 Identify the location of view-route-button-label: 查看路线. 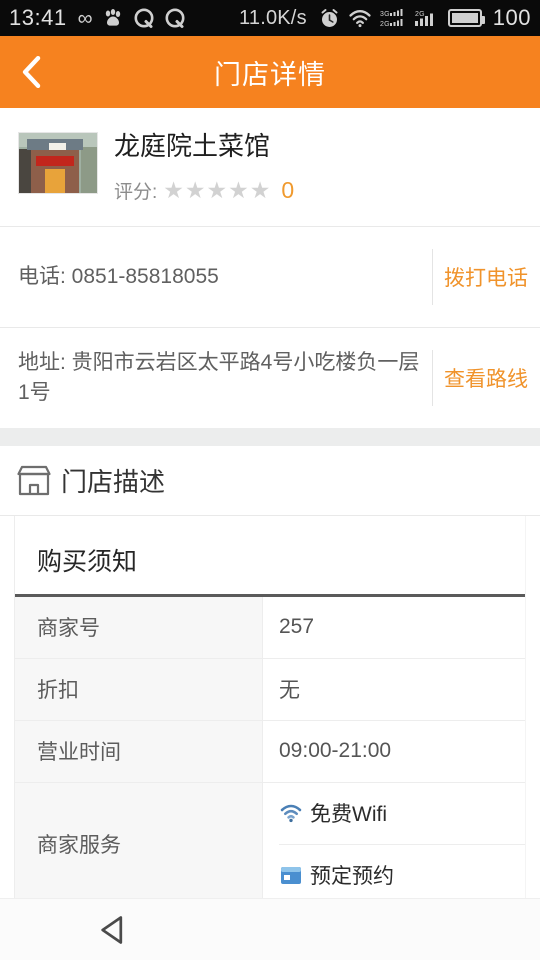
(486, 379).